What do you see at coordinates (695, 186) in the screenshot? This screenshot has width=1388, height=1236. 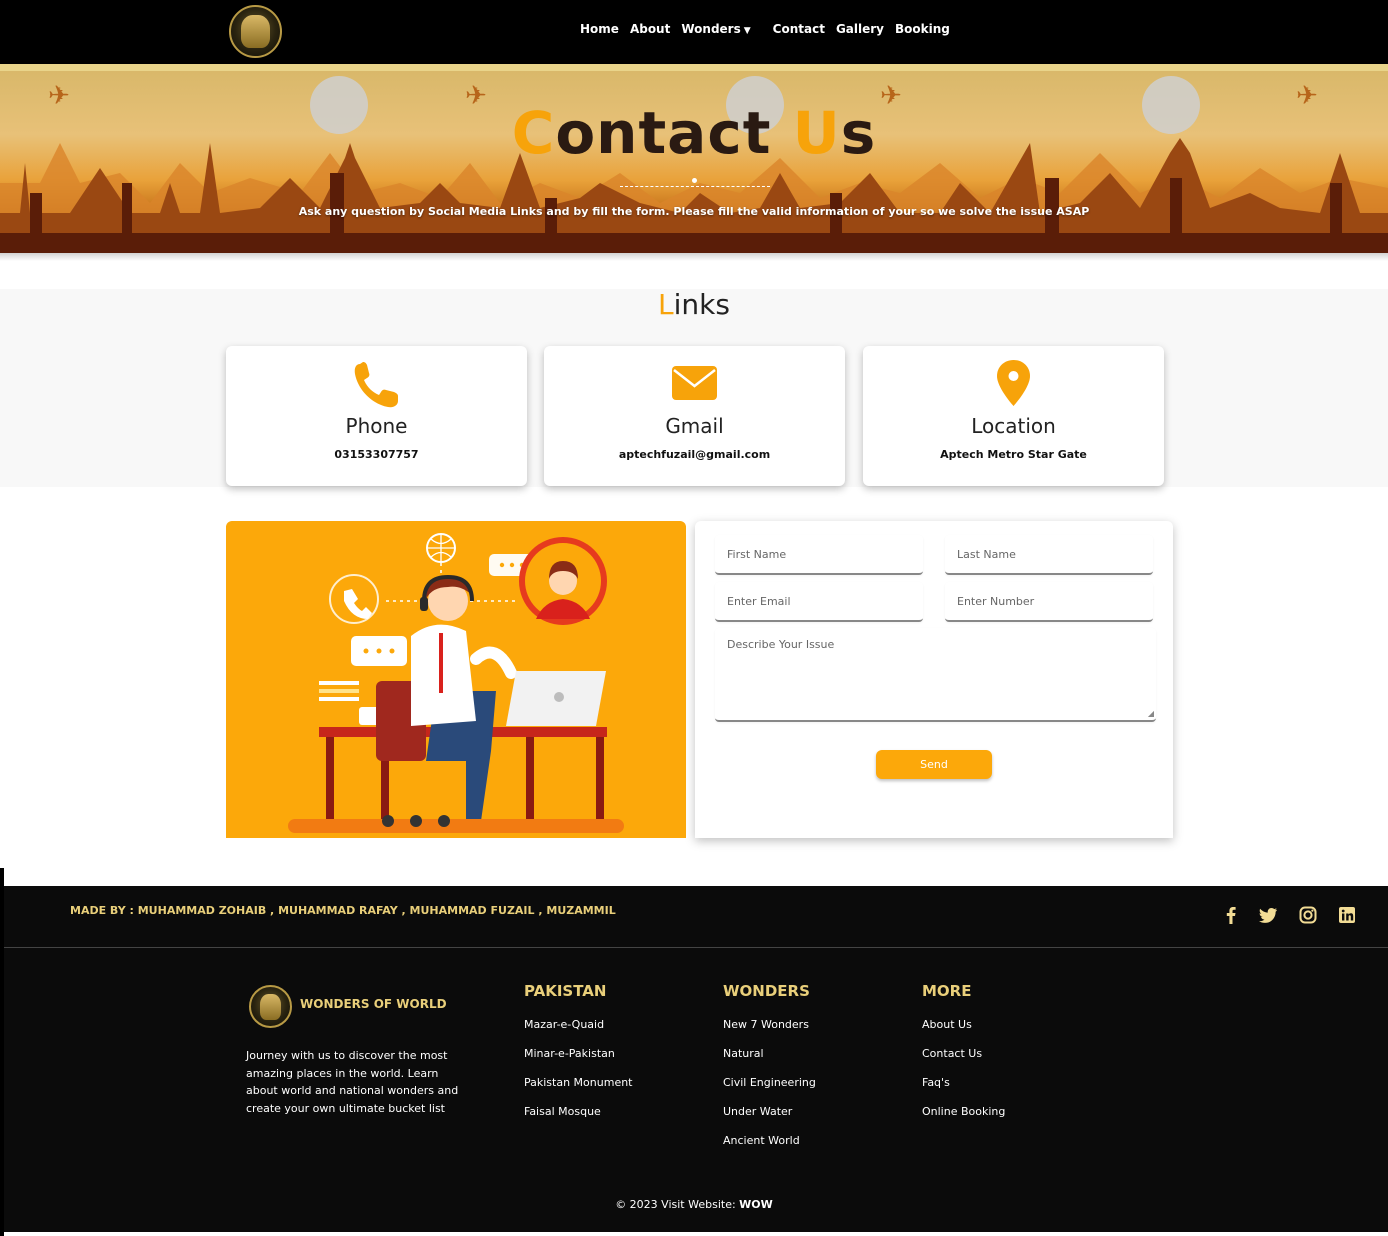 I see `hero-divider` at bounding box center [695, 186].